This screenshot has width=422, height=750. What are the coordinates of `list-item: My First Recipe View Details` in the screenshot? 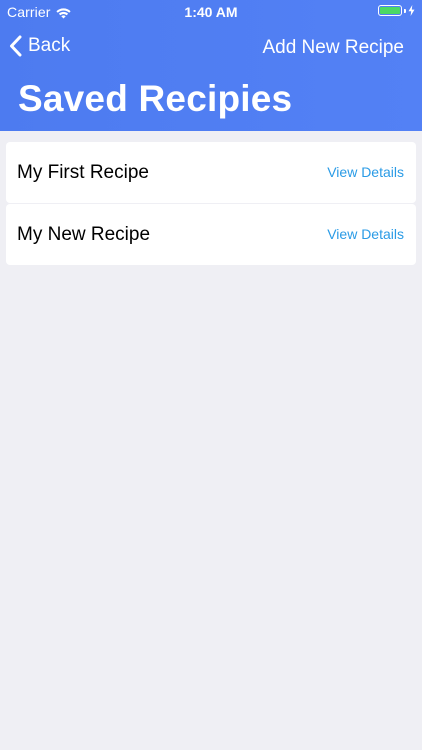 It's located at (211, 172).